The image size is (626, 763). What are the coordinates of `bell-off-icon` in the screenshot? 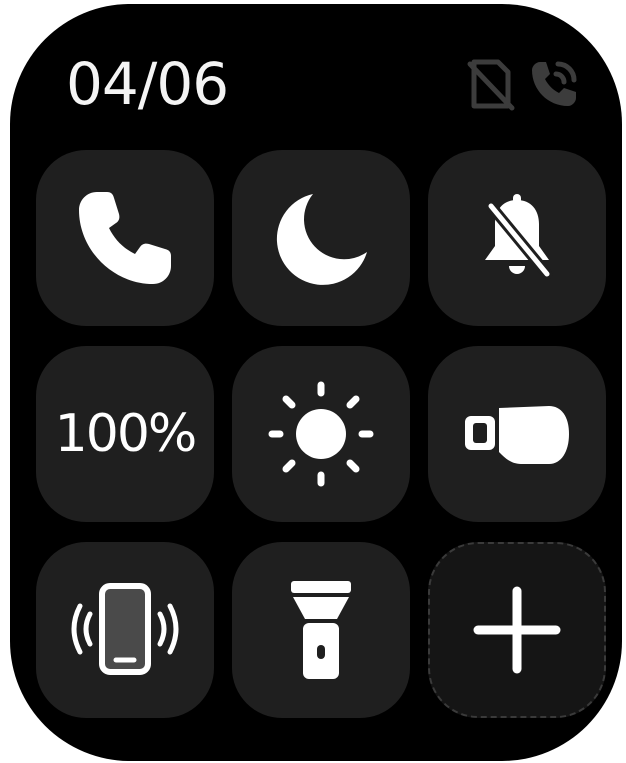 It's located at (519, 237).